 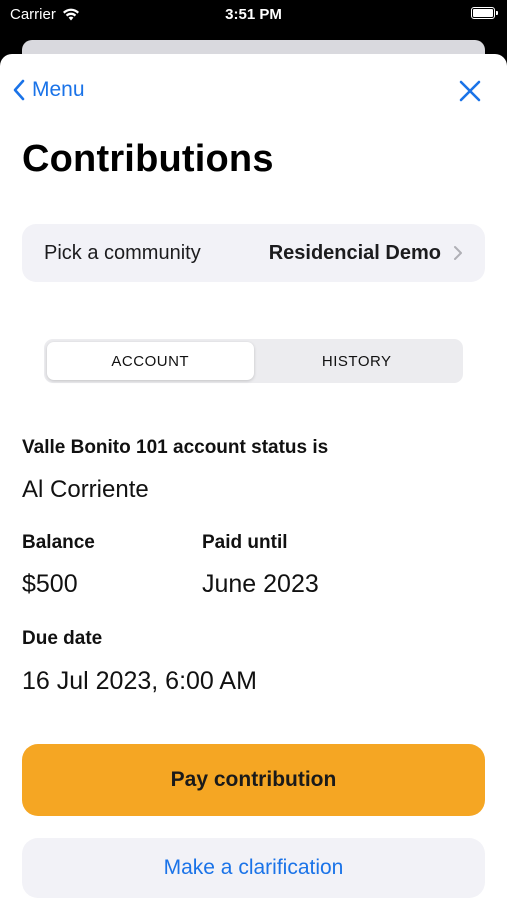 I want to click on tab-history: HISTORY, so click(x=357, y=361).